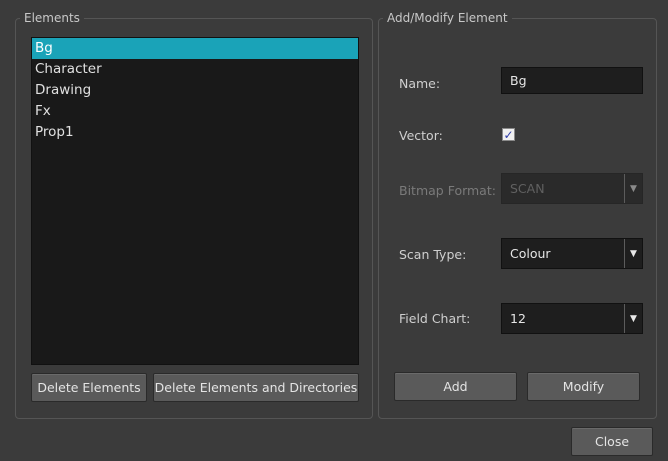 Image resolution: width=668 pixels, height=461 pixels. I want to click on name-field: Bg, so click(572, 80).